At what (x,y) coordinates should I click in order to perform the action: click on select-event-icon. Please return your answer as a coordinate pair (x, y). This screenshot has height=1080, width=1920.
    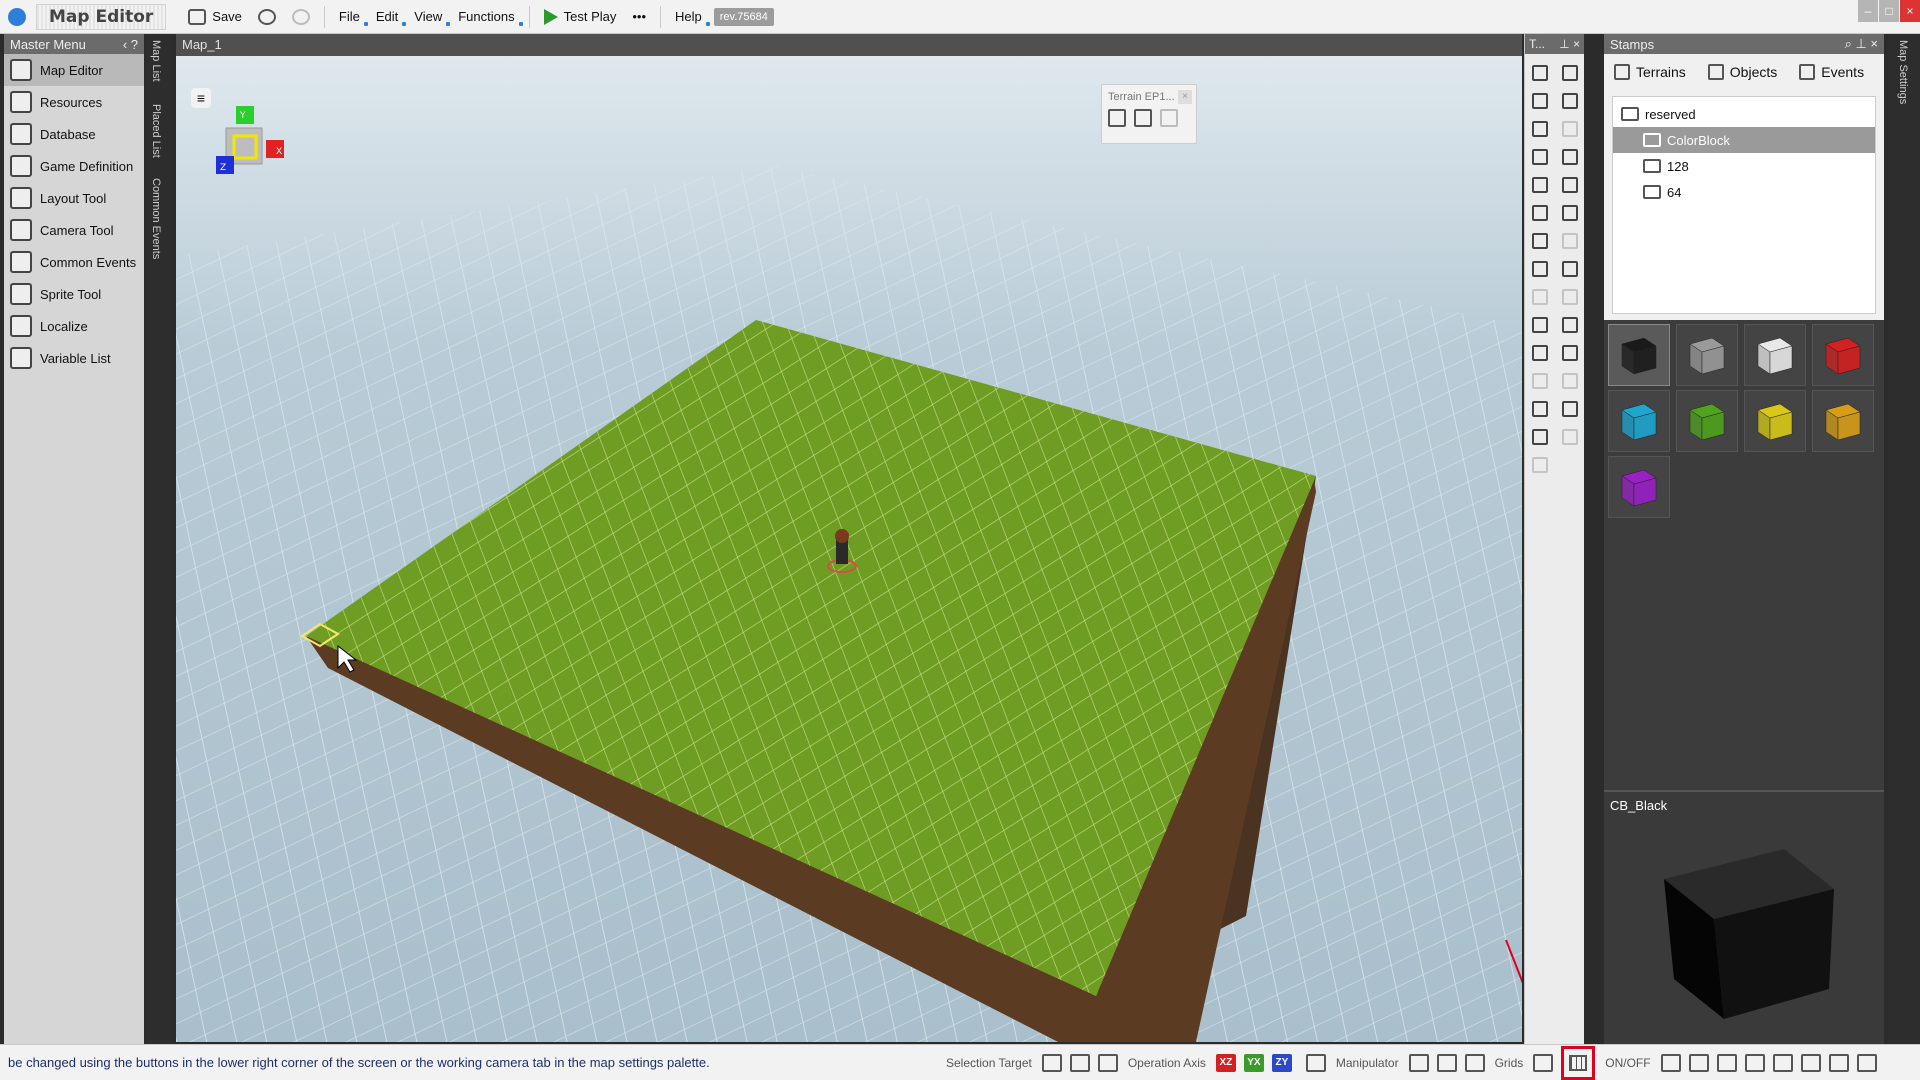
    Looking at the image, I should click on (1107, 1062).